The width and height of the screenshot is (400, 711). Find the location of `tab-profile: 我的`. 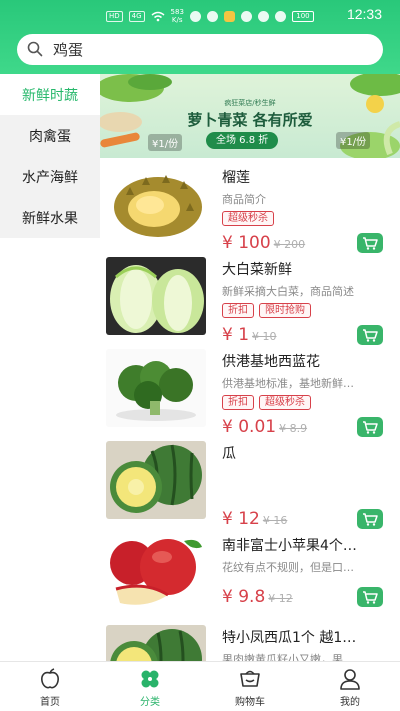

tab-profile: 我的 is located at coordinates (350, 686).